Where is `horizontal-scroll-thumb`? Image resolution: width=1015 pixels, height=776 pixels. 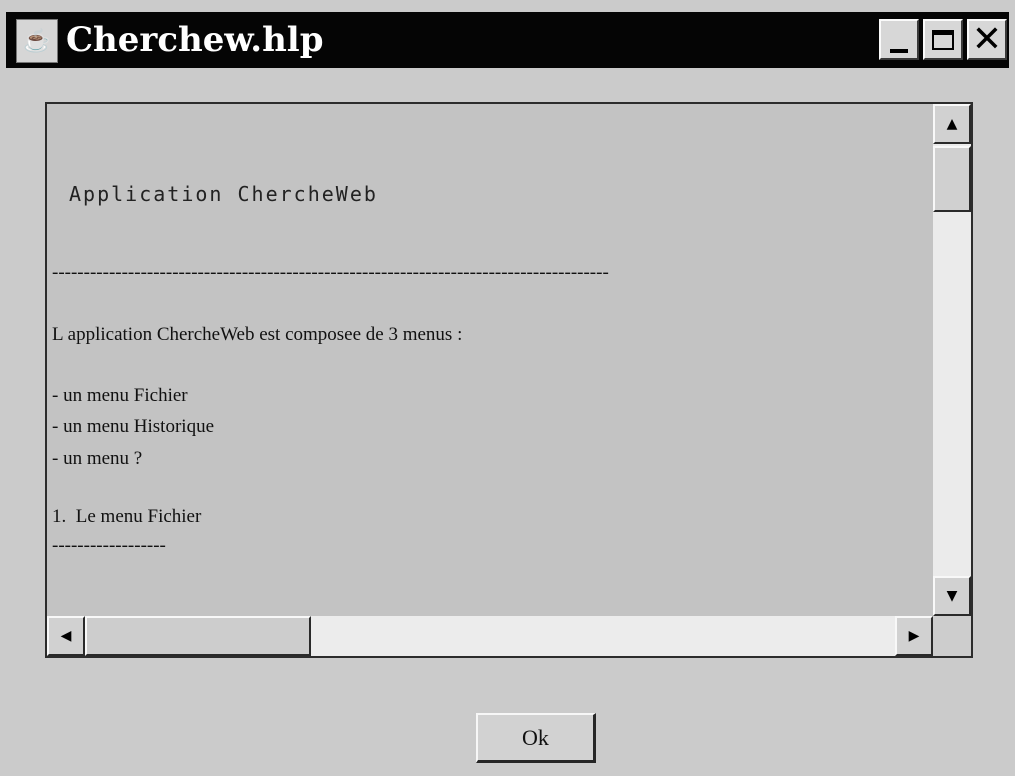 horizontal-scroll-thumb is located at coordinates (198, 636).